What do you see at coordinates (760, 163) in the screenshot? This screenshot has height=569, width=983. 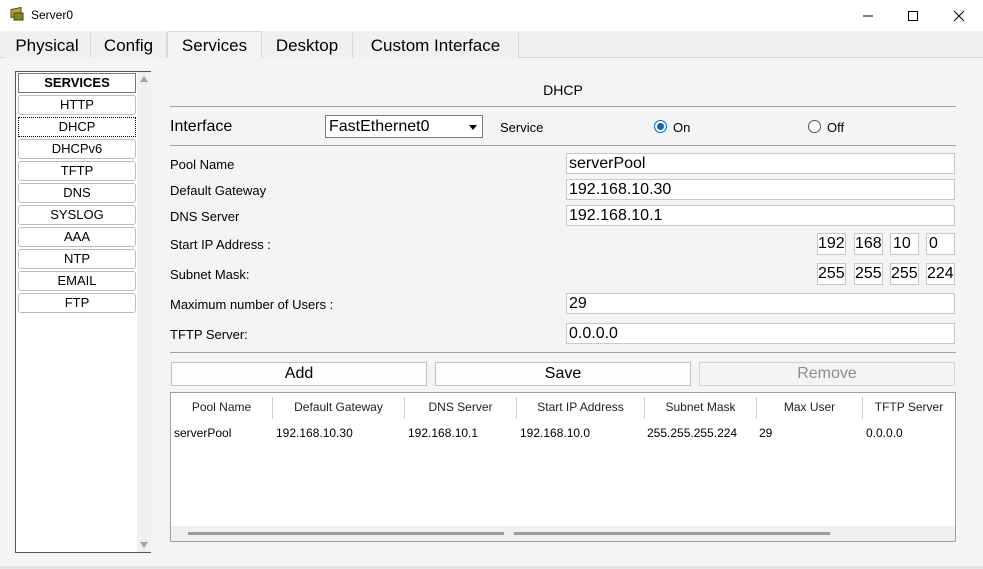 I see `pool-name-input: serverPool` at bounding box center [760, 163].